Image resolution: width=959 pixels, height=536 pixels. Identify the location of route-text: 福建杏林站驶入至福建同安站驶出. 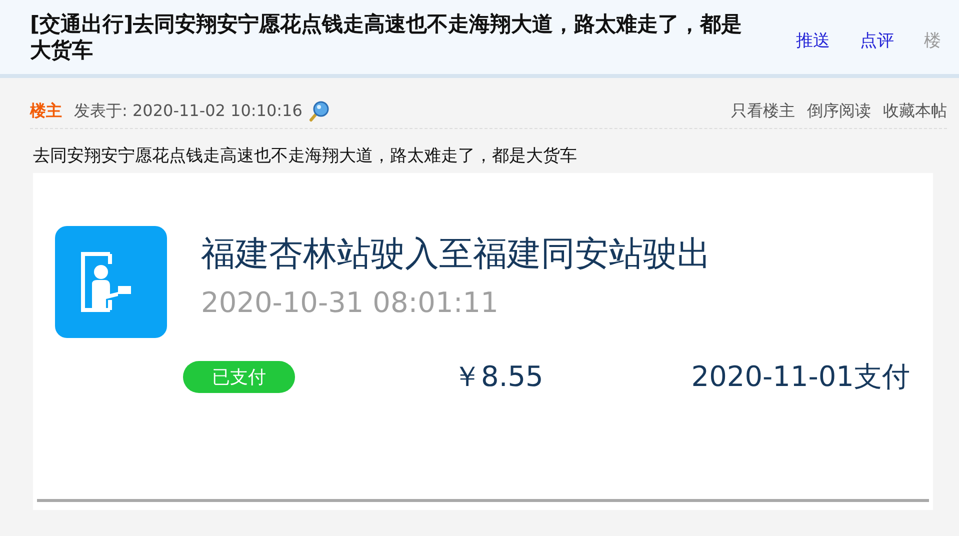
(456, 254).